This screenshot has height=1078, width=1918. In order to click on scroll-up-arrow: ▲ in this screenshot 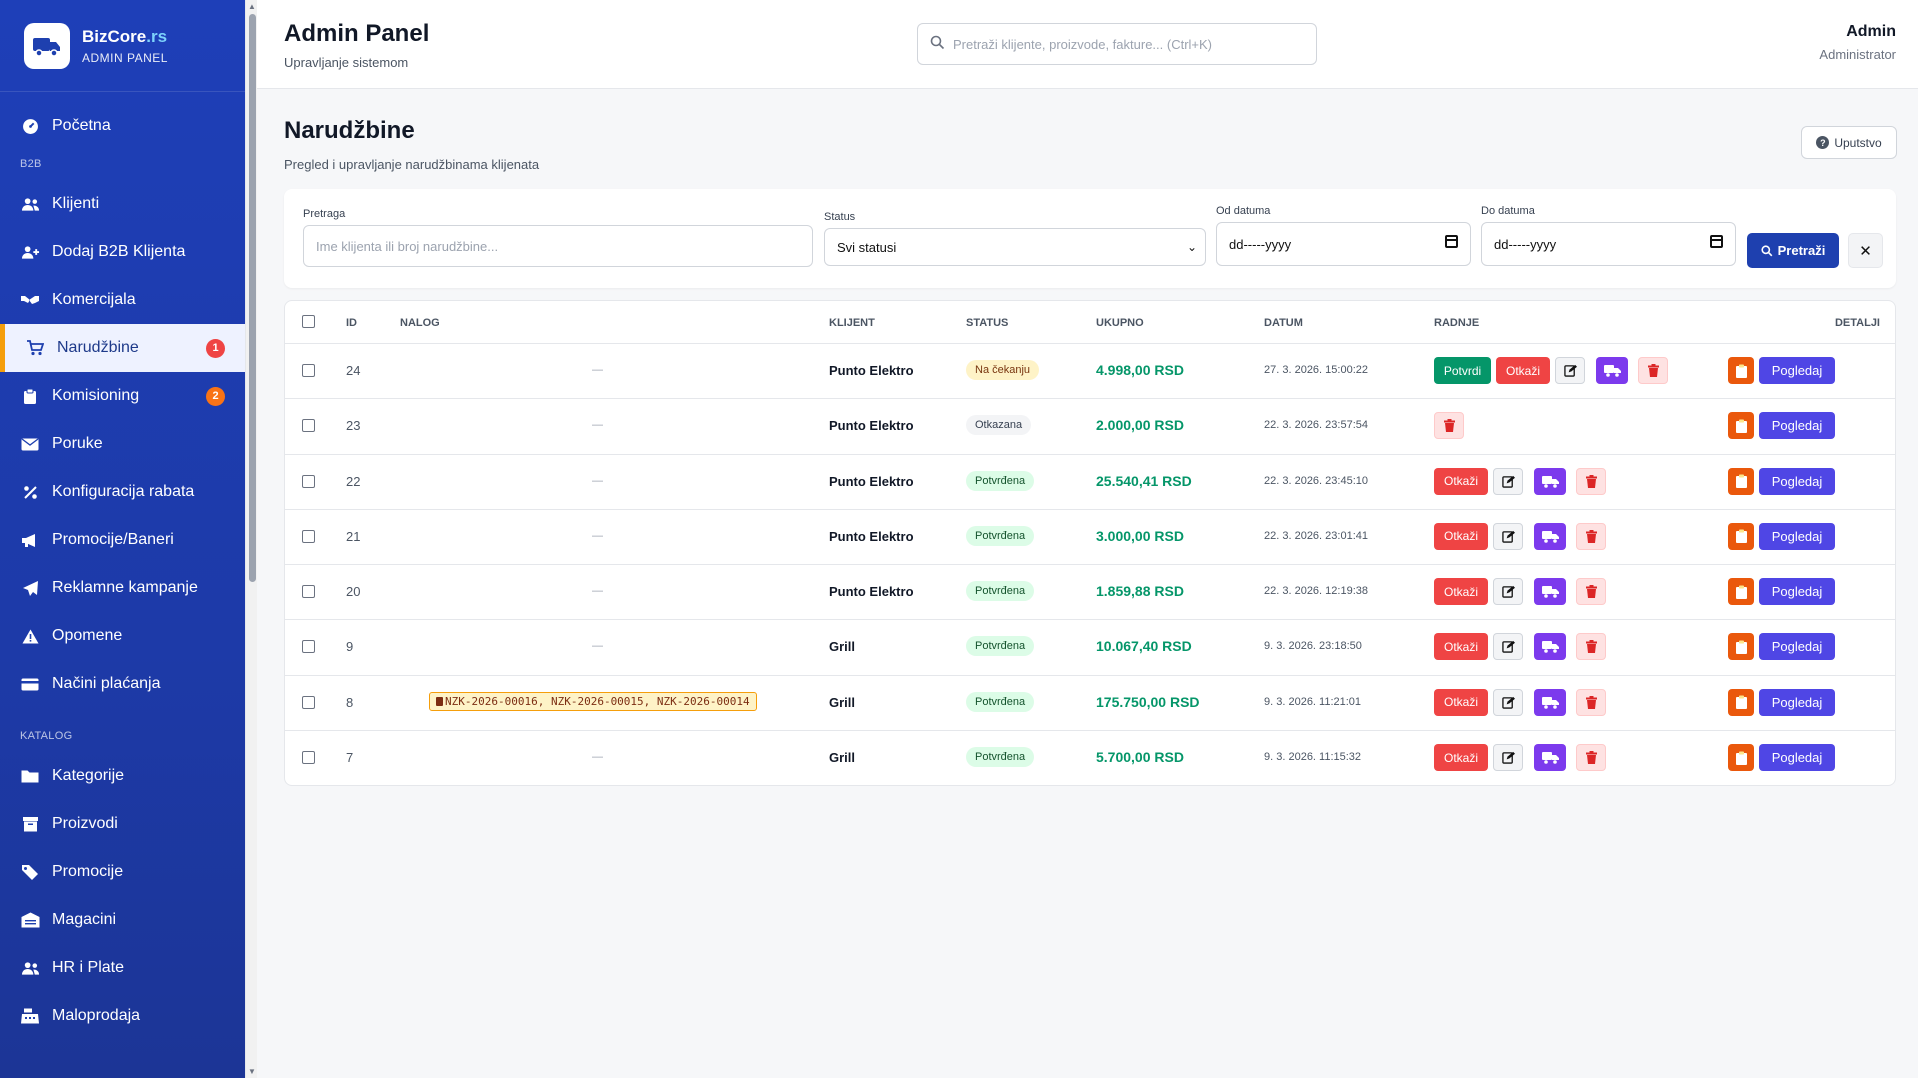, I will do `click(252, 6)`.